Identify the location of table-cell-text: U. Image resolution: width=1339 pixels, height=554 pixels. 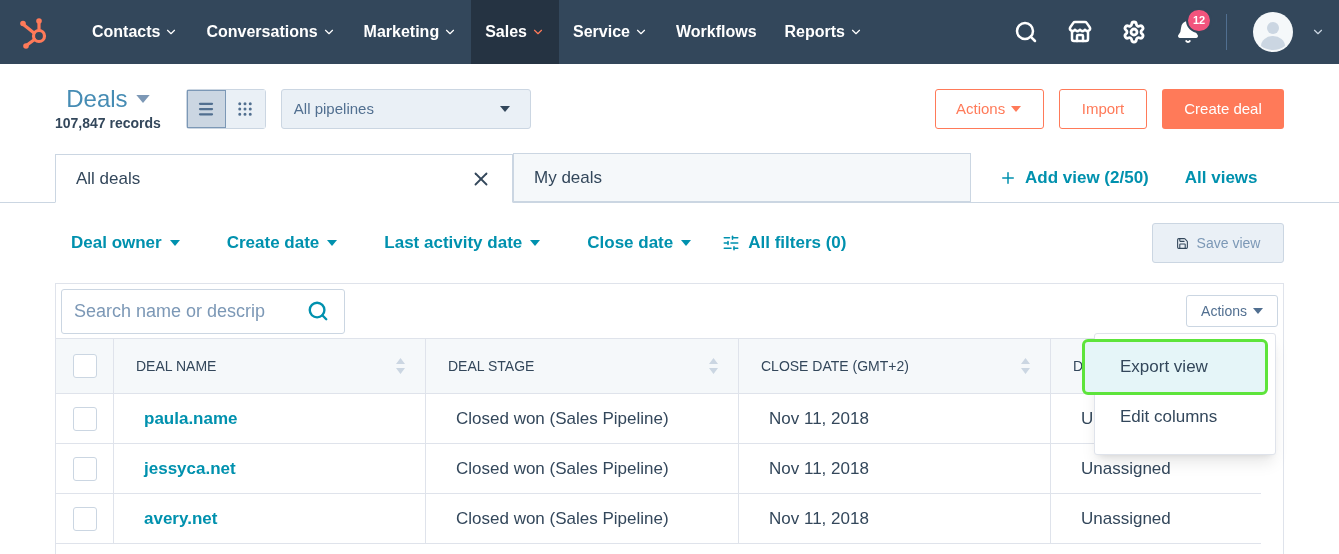
(1087, 418).